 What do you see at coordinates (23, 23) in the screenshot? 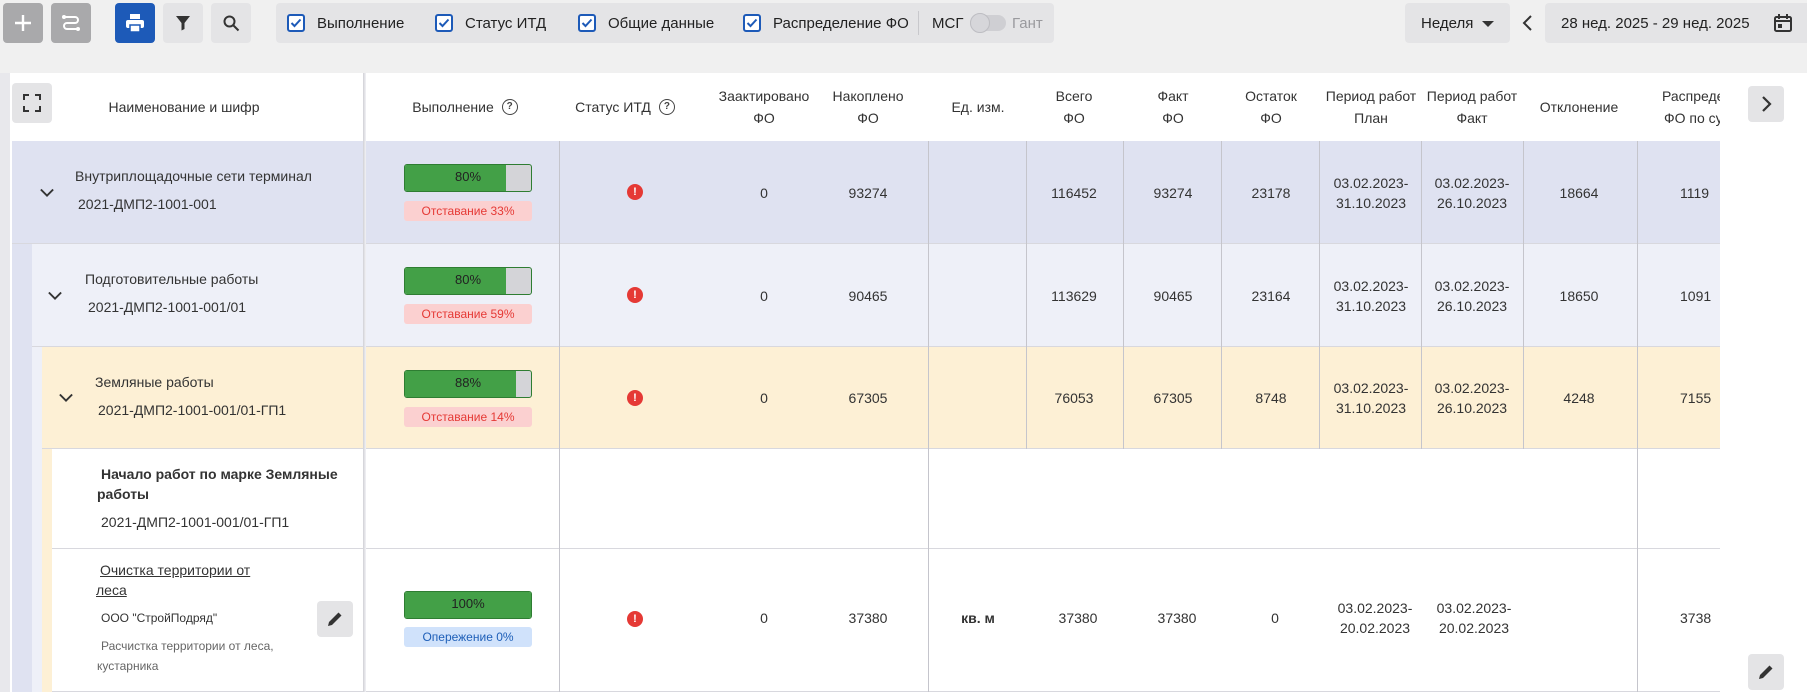
I see `add-button` at bounding box center [23, 23].